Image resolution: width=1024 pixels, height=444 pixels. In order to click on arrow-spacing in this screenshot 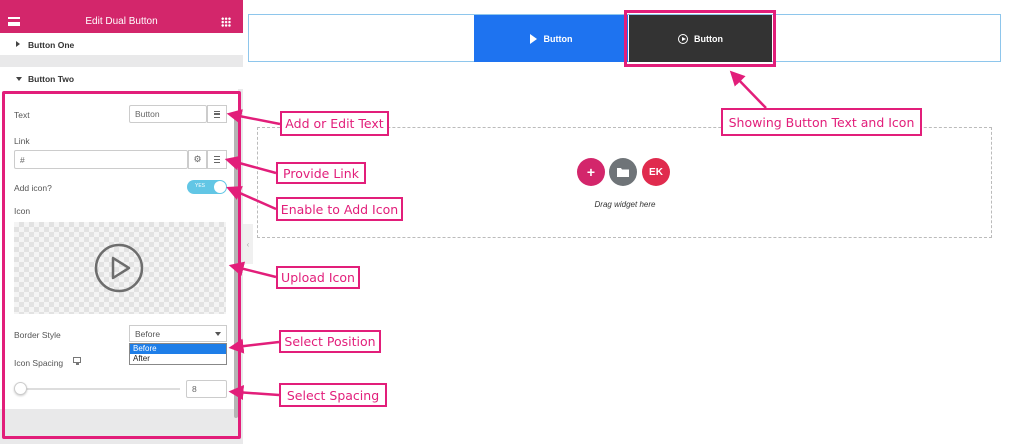, I will do `click(254, 393)`.